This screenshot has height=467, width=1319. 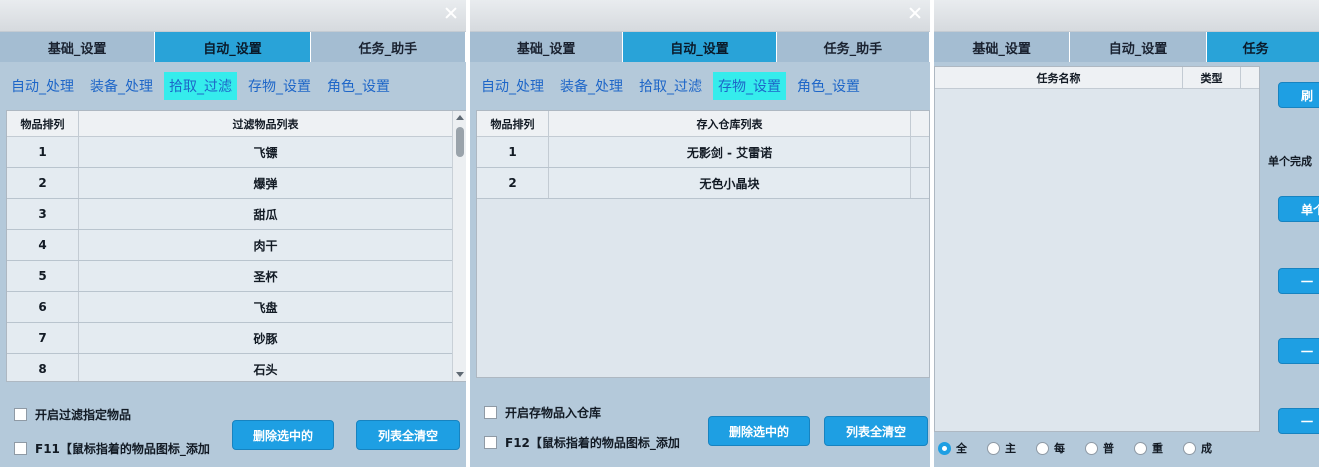 I want to click on table-header: 物品排列 存入仓库列表, so click(x=703, y=124).